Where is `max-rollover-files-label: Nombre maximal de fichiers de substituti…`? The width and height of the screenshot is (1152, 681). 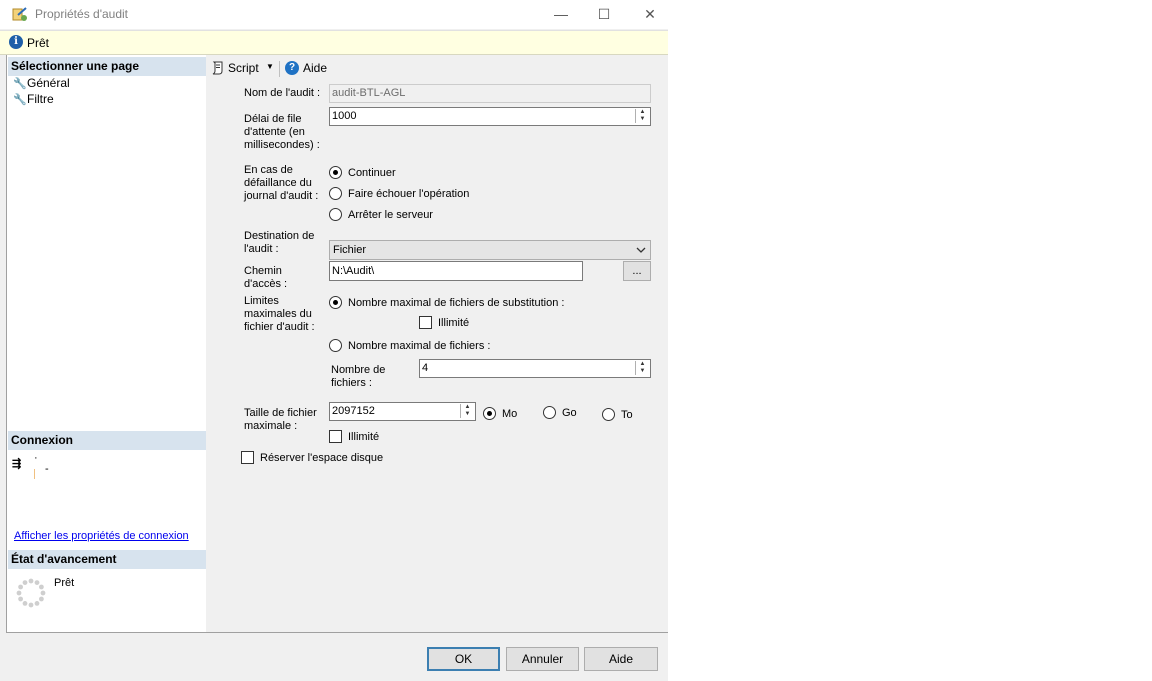
max-rollover-files-label: Nombre maximal de fichiers de substituti… is located at coordinates (456, 303).